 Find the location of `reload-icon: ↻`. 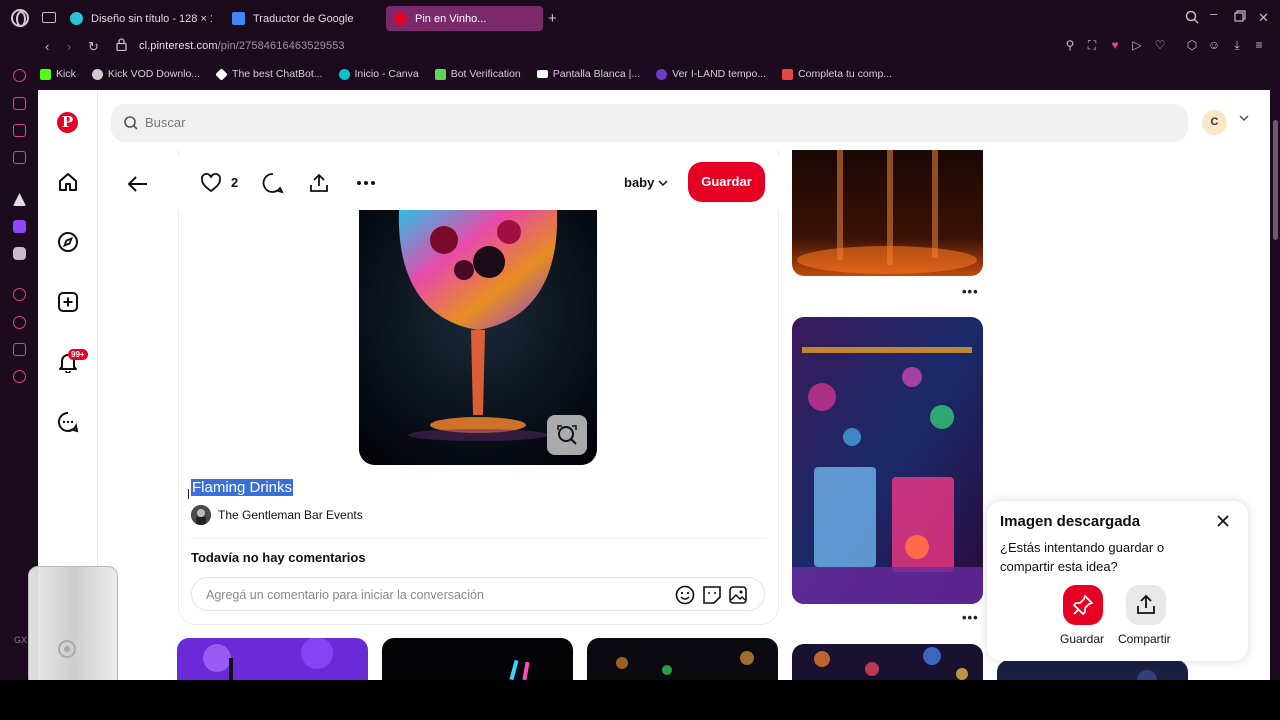

reload-icon: ↻ is located at coordinates (93, 47).